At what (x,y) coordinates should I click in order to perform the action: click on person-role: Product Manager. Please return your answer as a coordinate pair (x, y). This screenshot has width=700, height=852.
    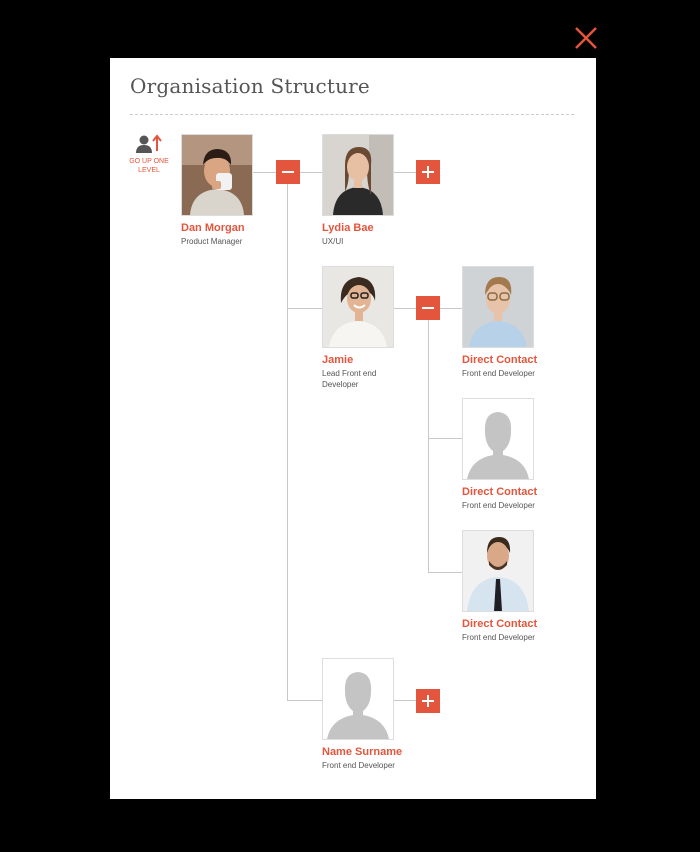
    Looking at the image, I should click on (212, 241).